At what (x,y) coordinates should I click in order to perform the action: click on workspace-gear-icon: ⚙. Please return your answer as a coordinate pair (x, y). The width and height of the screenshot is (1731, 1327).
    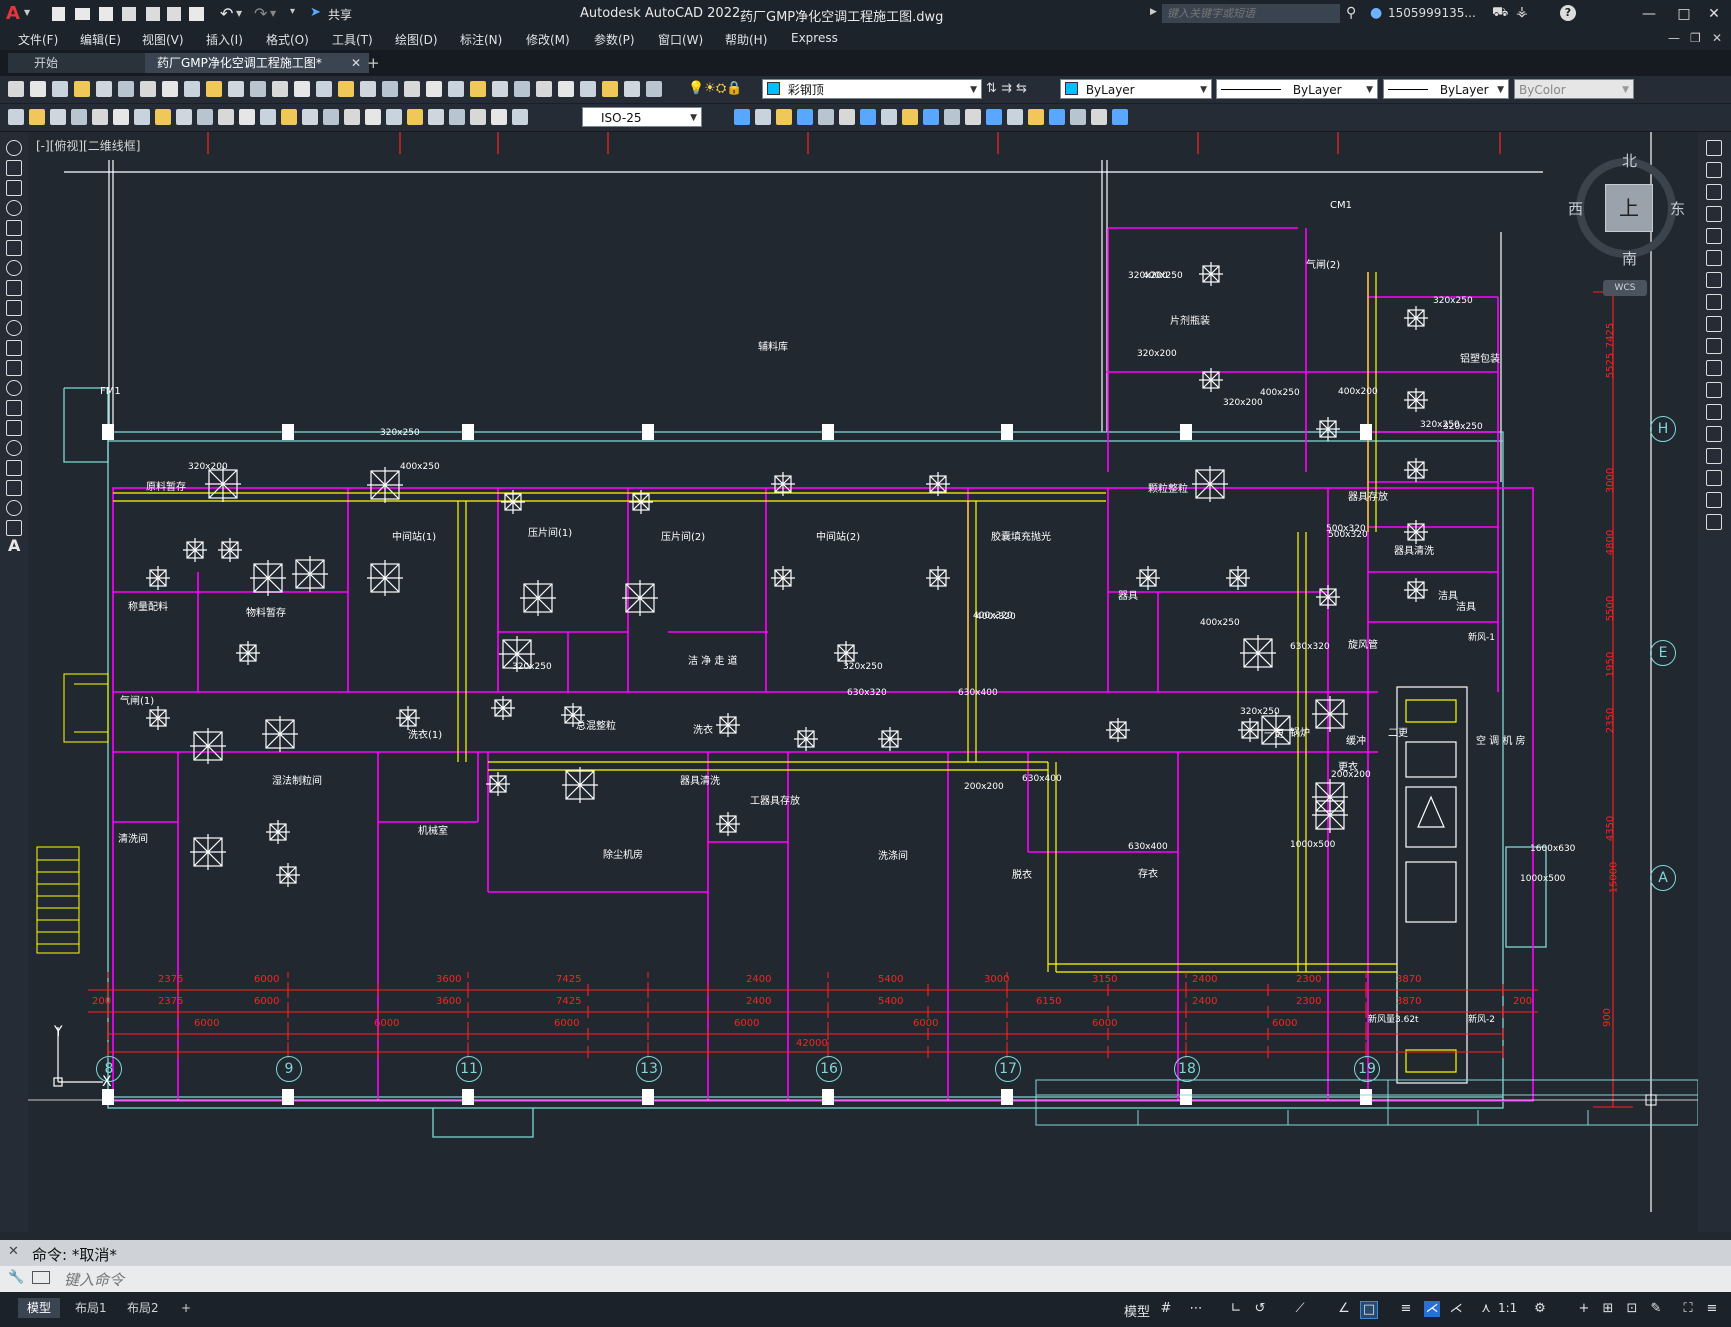
    Looking at the image, I should click on (1540, 1309).